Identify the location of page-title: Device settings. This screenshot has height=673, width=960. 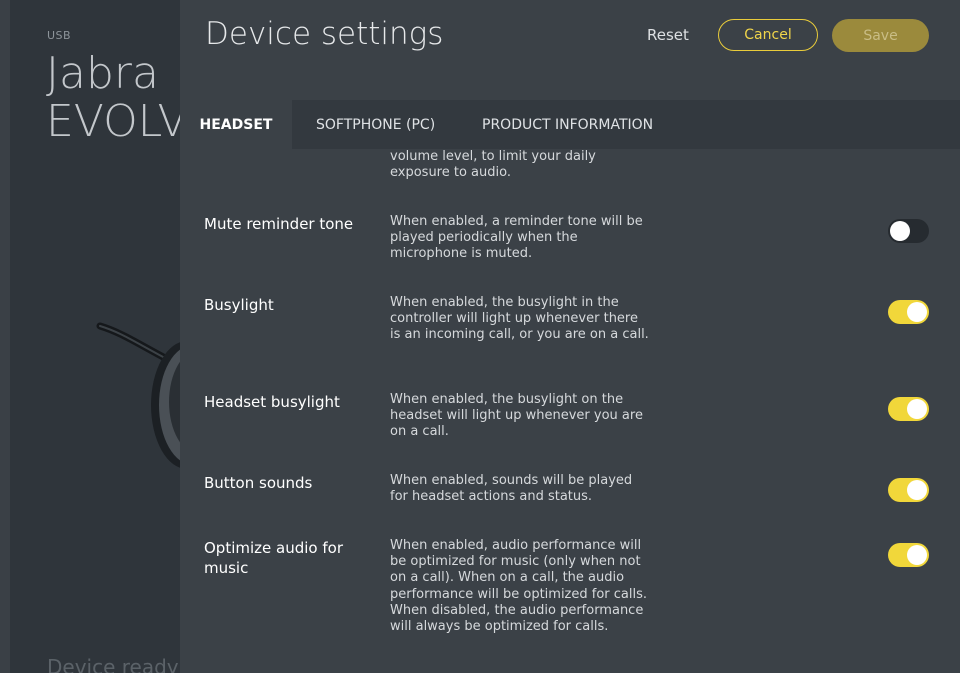
(324, 34).